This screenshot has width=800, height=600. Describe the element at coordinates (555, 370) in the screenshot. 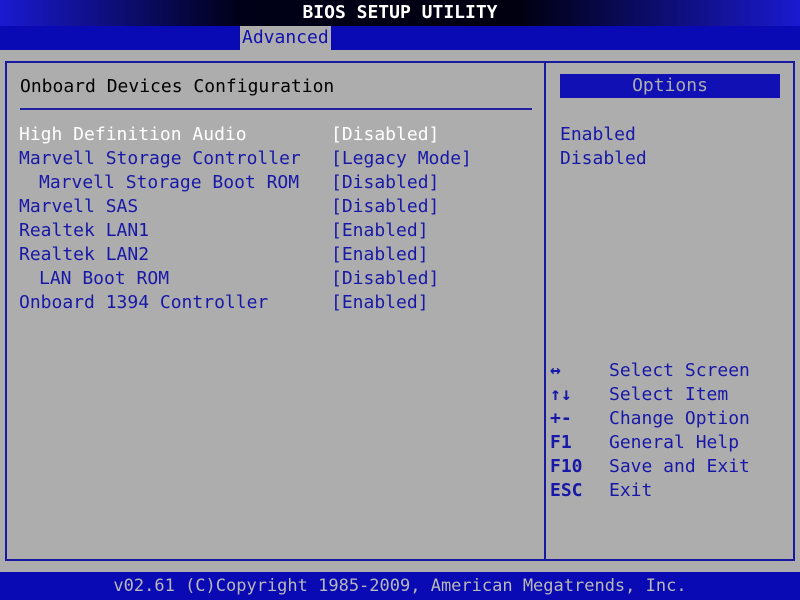

I see `help-key: ↔` at that location.